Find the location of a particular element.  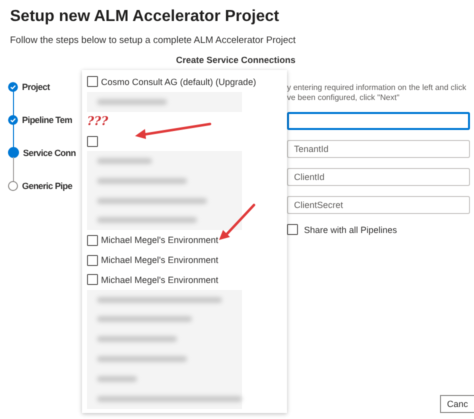

page-subtitle: Follow the steps below to setup a complete ALM Accelerator Project is located at coordinates (153, 40).